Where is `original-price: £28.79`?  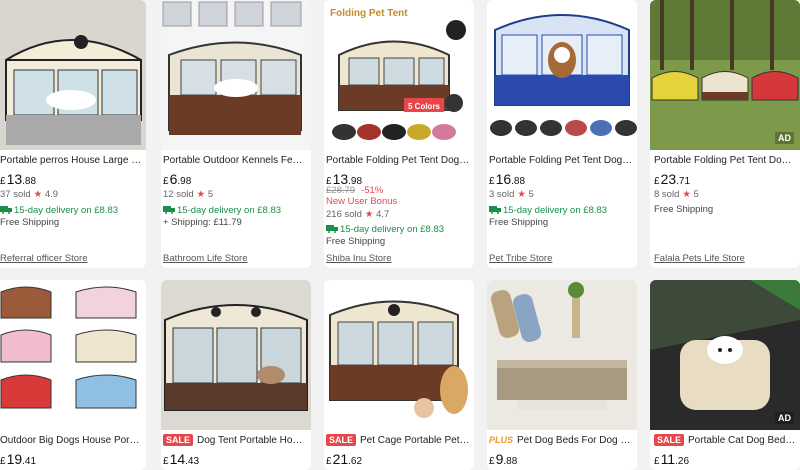 original-price: £28.79 is located at coordinates (341, 190).